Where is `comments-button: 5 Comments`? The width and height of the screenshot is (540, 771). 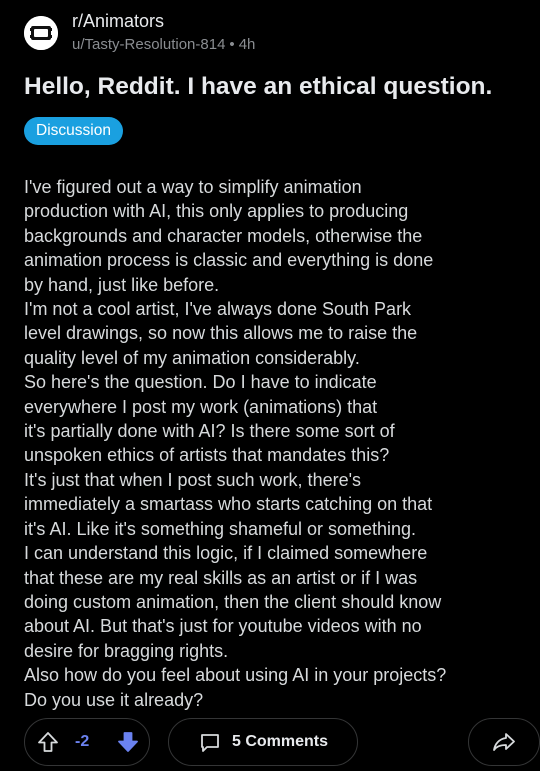
comments-button: 5 Comments is located at coordinates (263, 742).